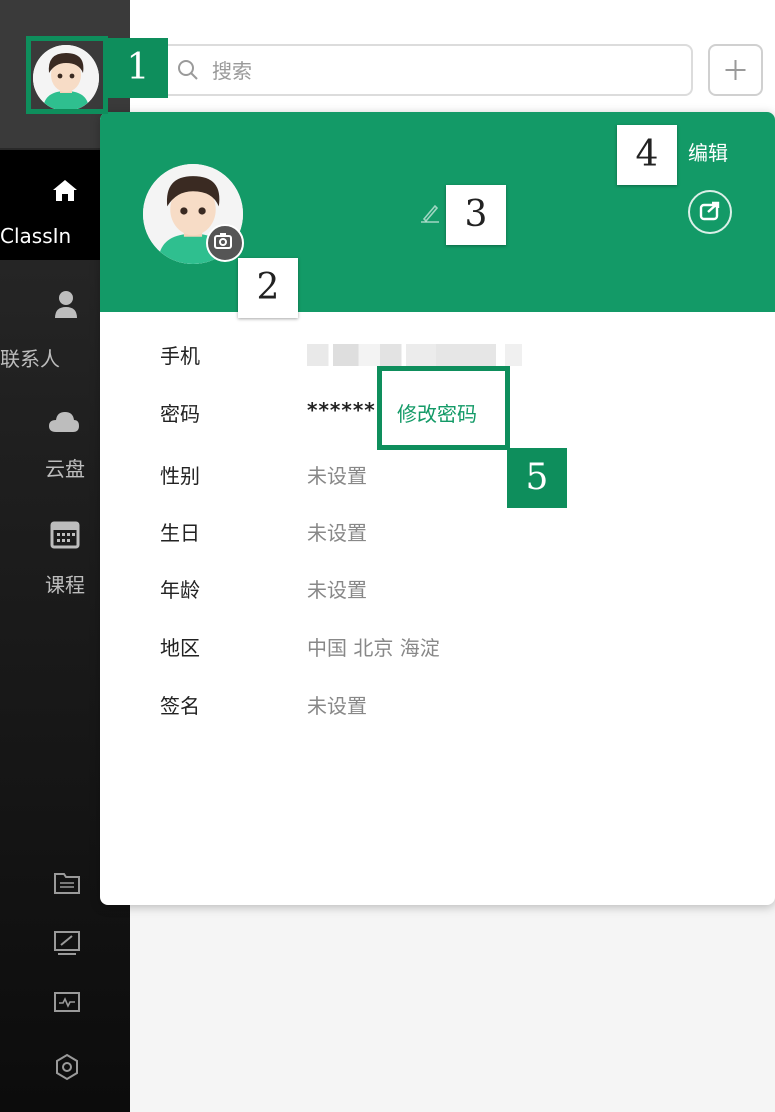 This screenshot has width=775, height=1112. I want to click on share-icon, so click(709, 211).